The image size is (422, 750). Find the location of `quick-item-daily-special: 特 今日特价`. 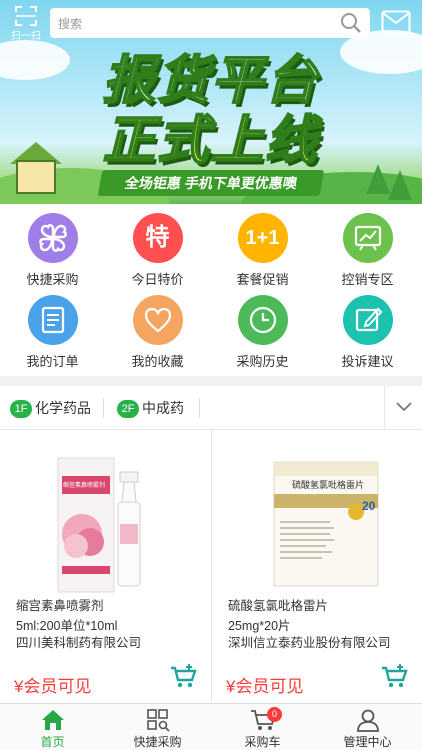

quick-item-daily-special: 特 今日特价 is located at coordinates (157, 245).